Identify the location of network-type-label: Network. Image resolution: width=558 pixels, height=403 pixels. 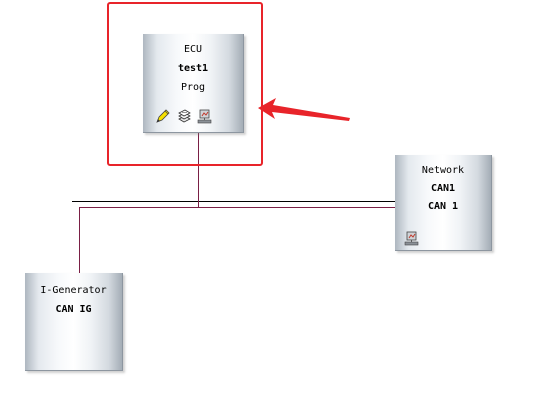
(443, 170).